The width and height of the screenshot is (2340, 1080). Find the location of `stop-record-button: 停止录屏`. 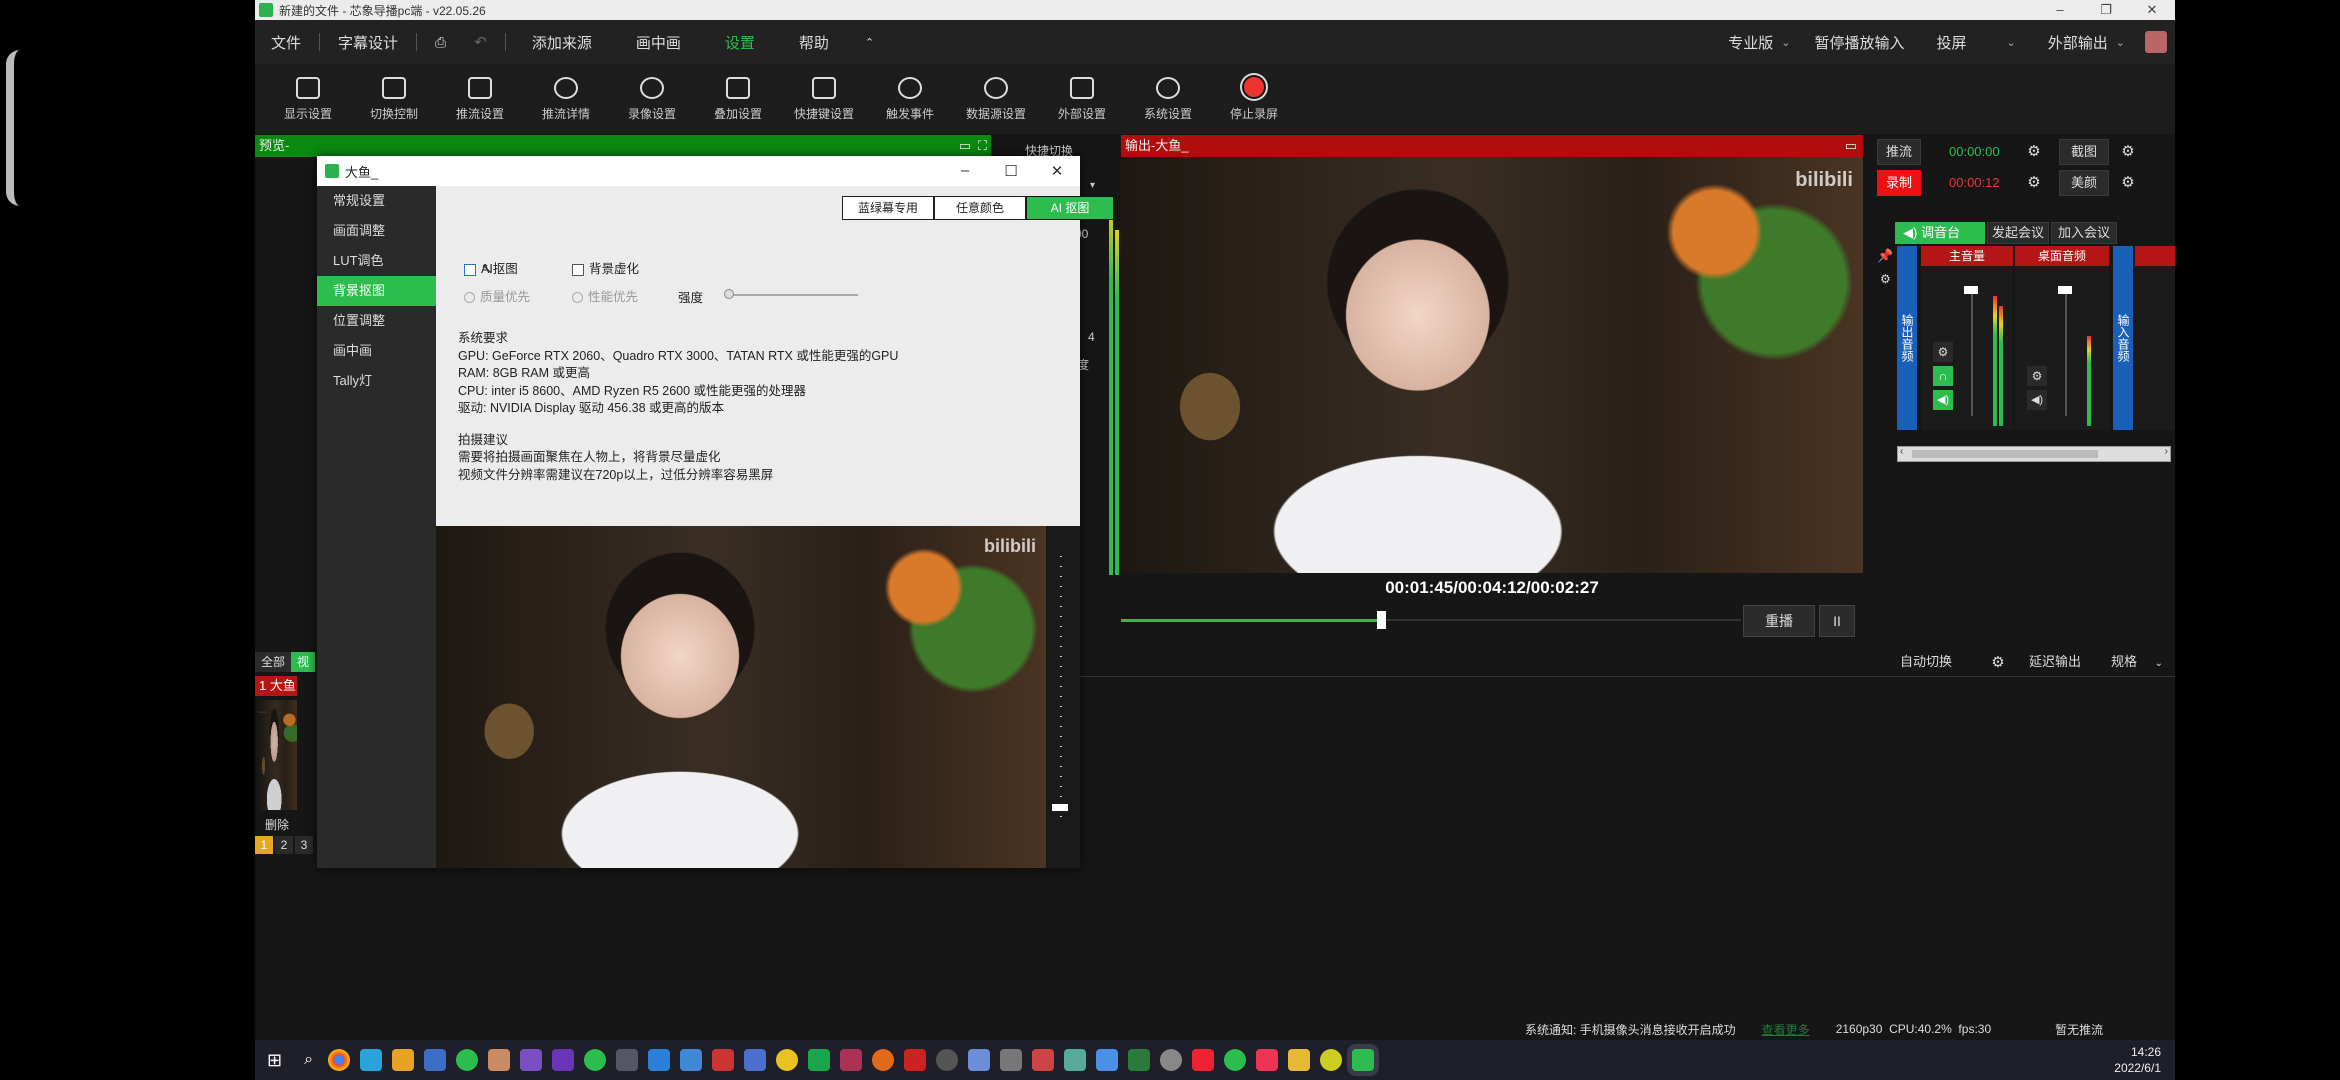

stop-record-button: 停止录屏 is located at coordinates (1254, 99).